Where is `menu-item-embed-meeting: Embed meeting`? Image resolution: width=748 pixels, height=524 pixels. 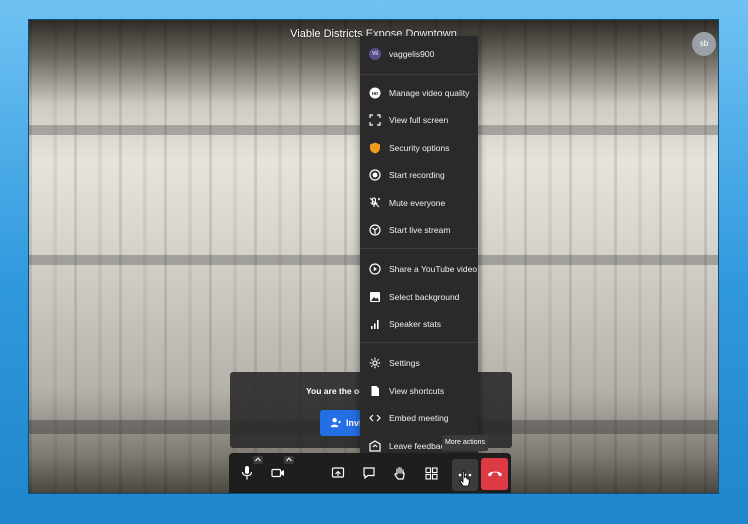
menu-item-embed-meeting: Embed meeting is located at coordinates (419, 417).